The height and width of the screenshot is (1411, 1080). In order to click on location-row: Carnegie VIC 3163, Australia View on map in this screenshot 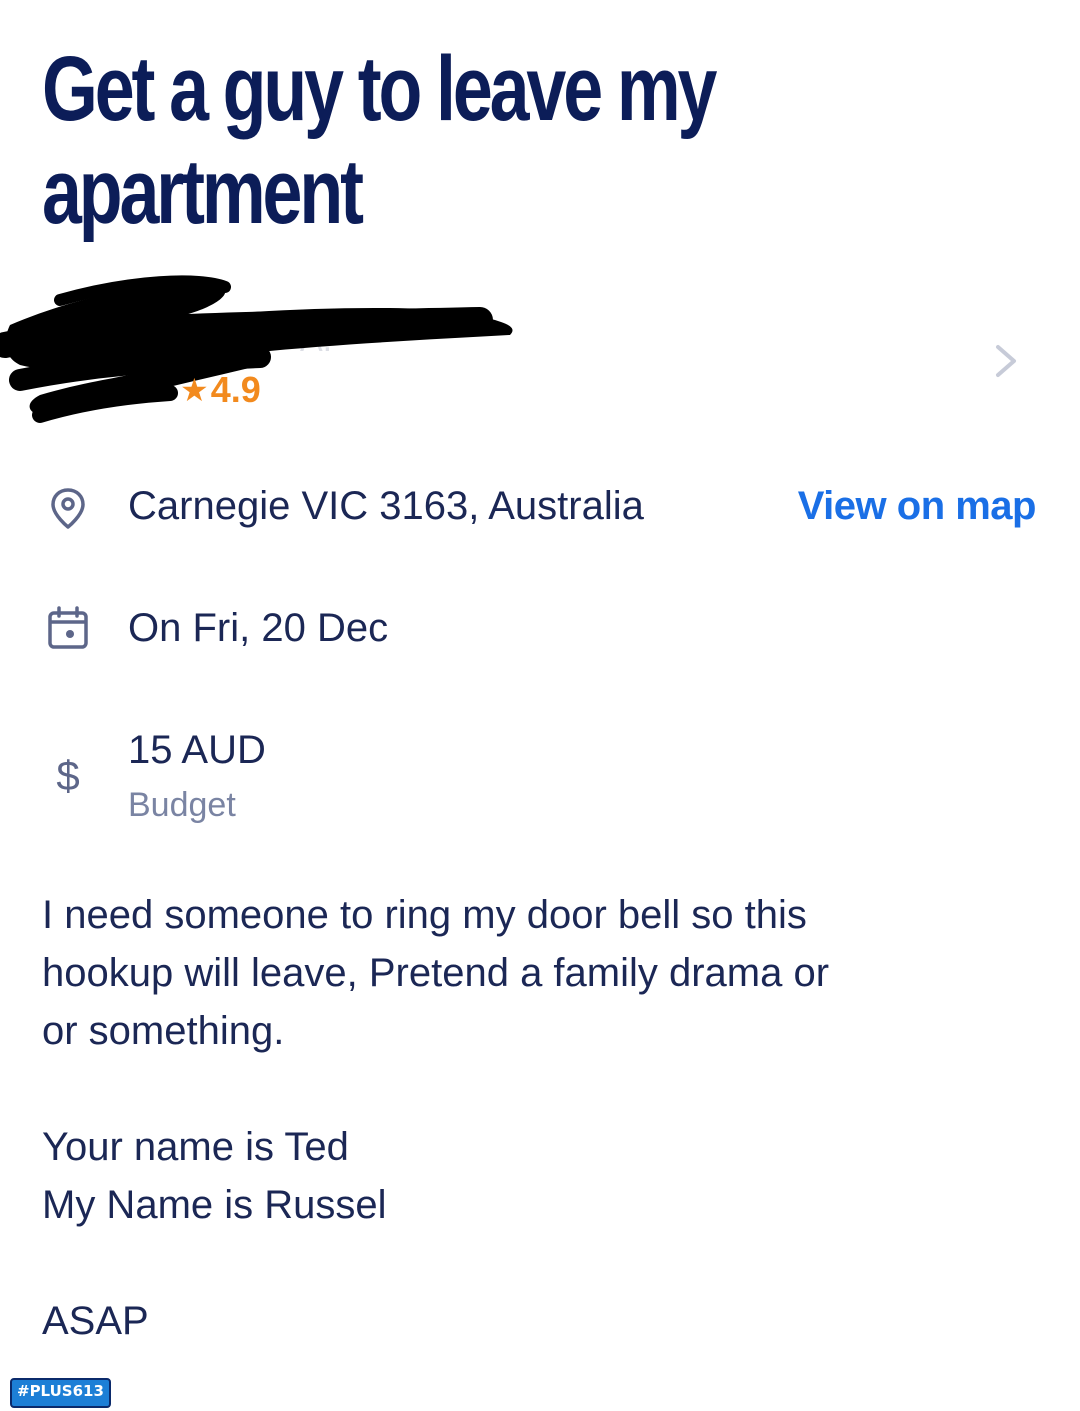, I will do `click(540, 510)`.